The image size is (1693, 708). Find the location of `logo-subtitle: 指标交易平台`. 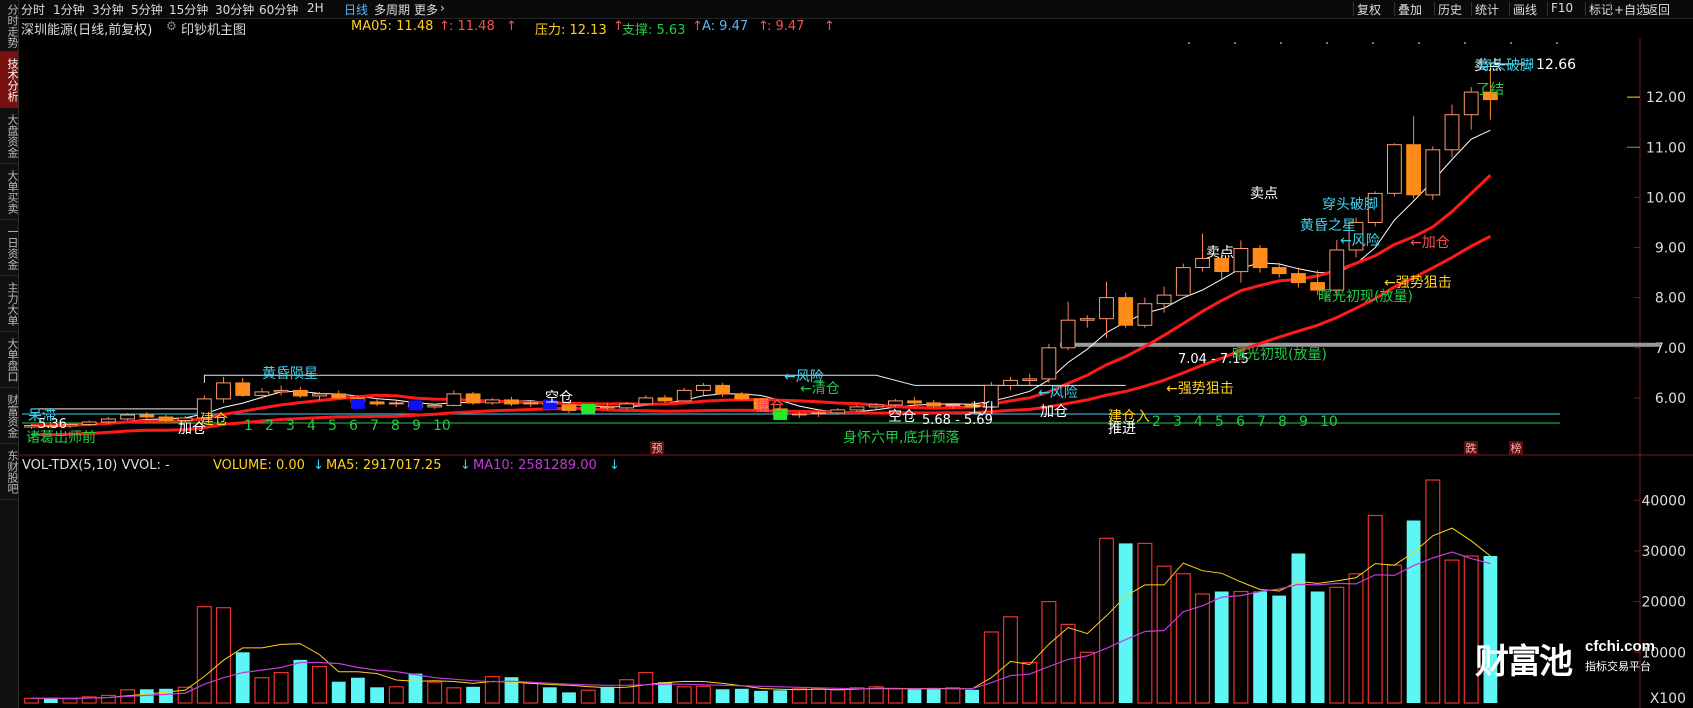

logo-subtitle: 指标交易平台 is located at coordinates (1618, 666).